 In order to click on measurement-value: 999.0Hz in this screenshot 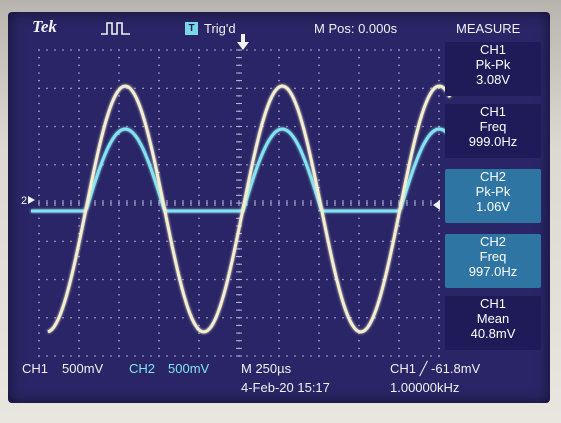, I will do `click(493, 141)`.